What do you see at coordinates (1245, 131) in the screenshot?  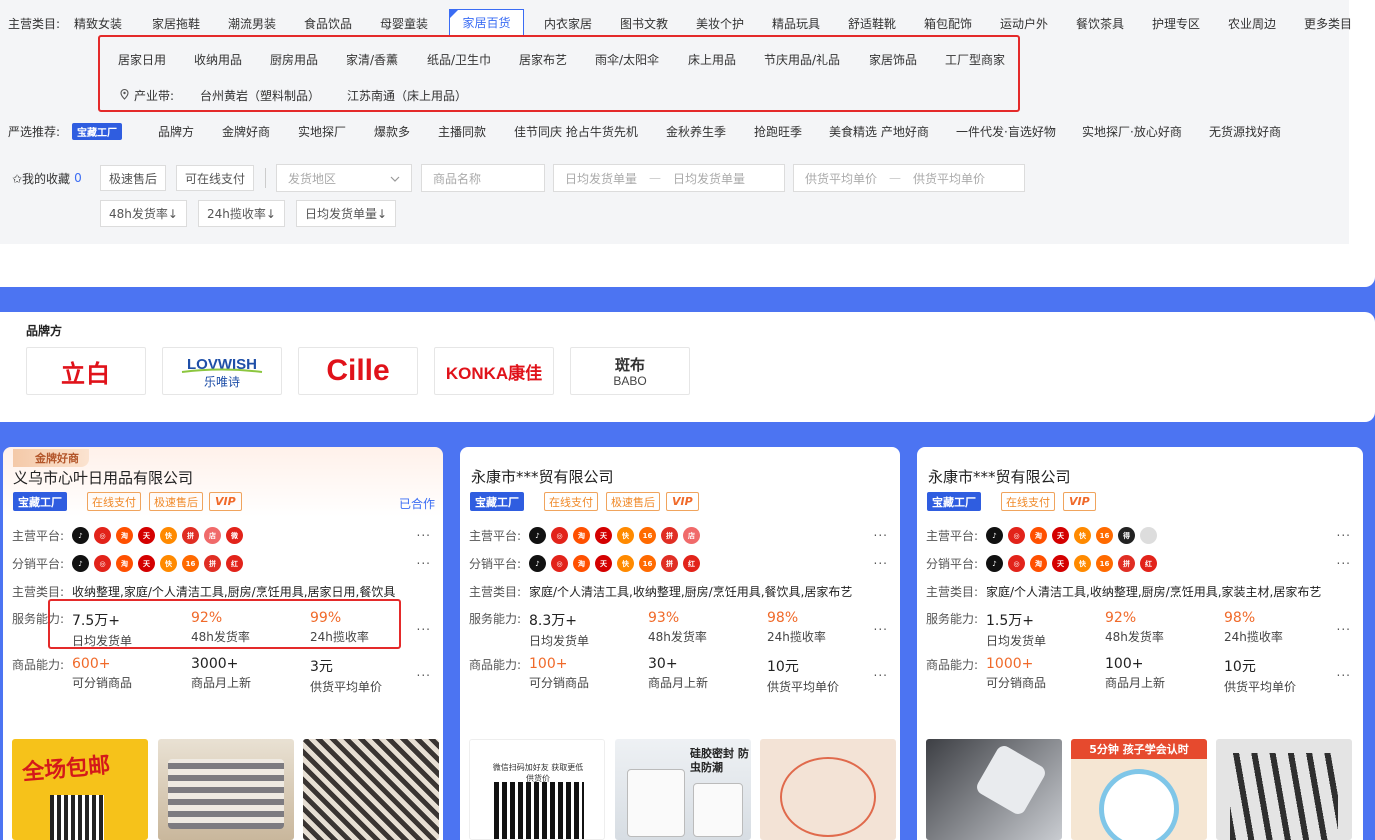 I see `recommend-item: 无货源找好商` at bounding box center [1245, 131].